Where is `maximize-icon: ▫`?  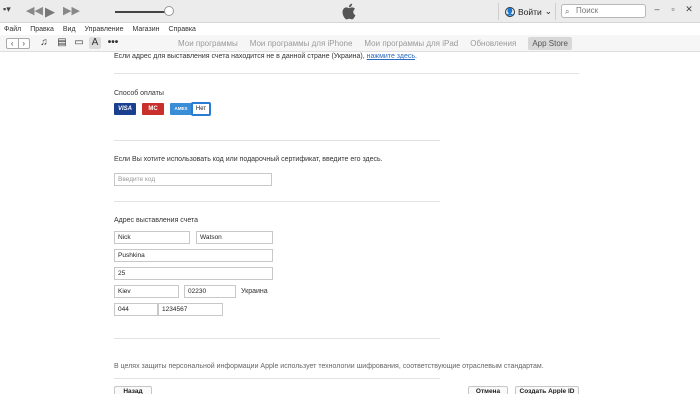
maximize-icon: ▫ is located at coordinates (673, 9).